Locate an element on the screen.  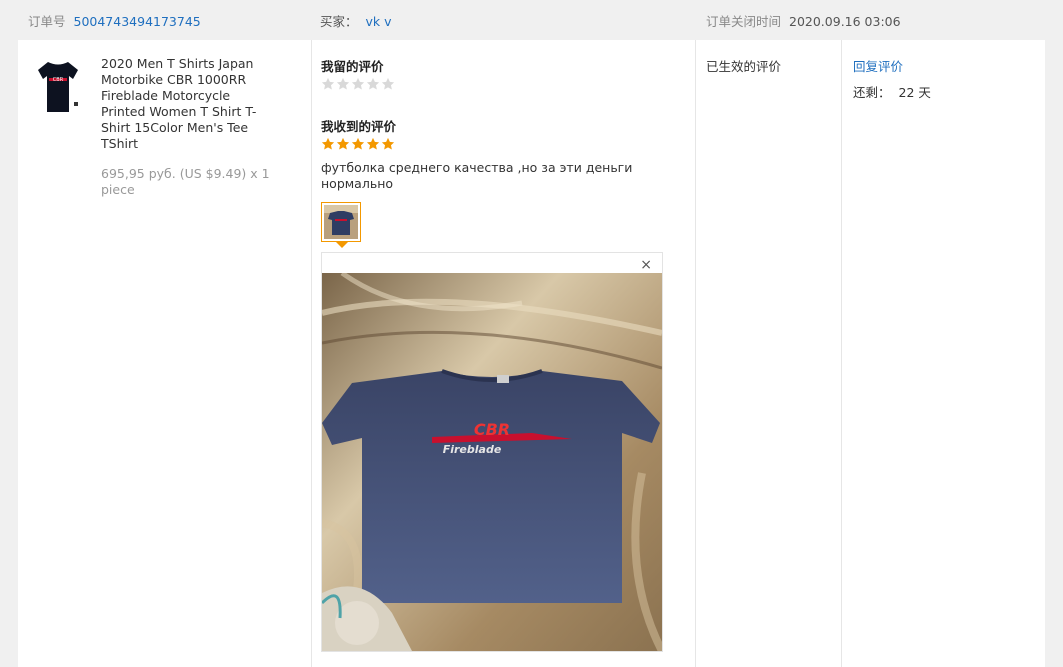
tshirt-icon: CBR is located at coordinates (58, 86).